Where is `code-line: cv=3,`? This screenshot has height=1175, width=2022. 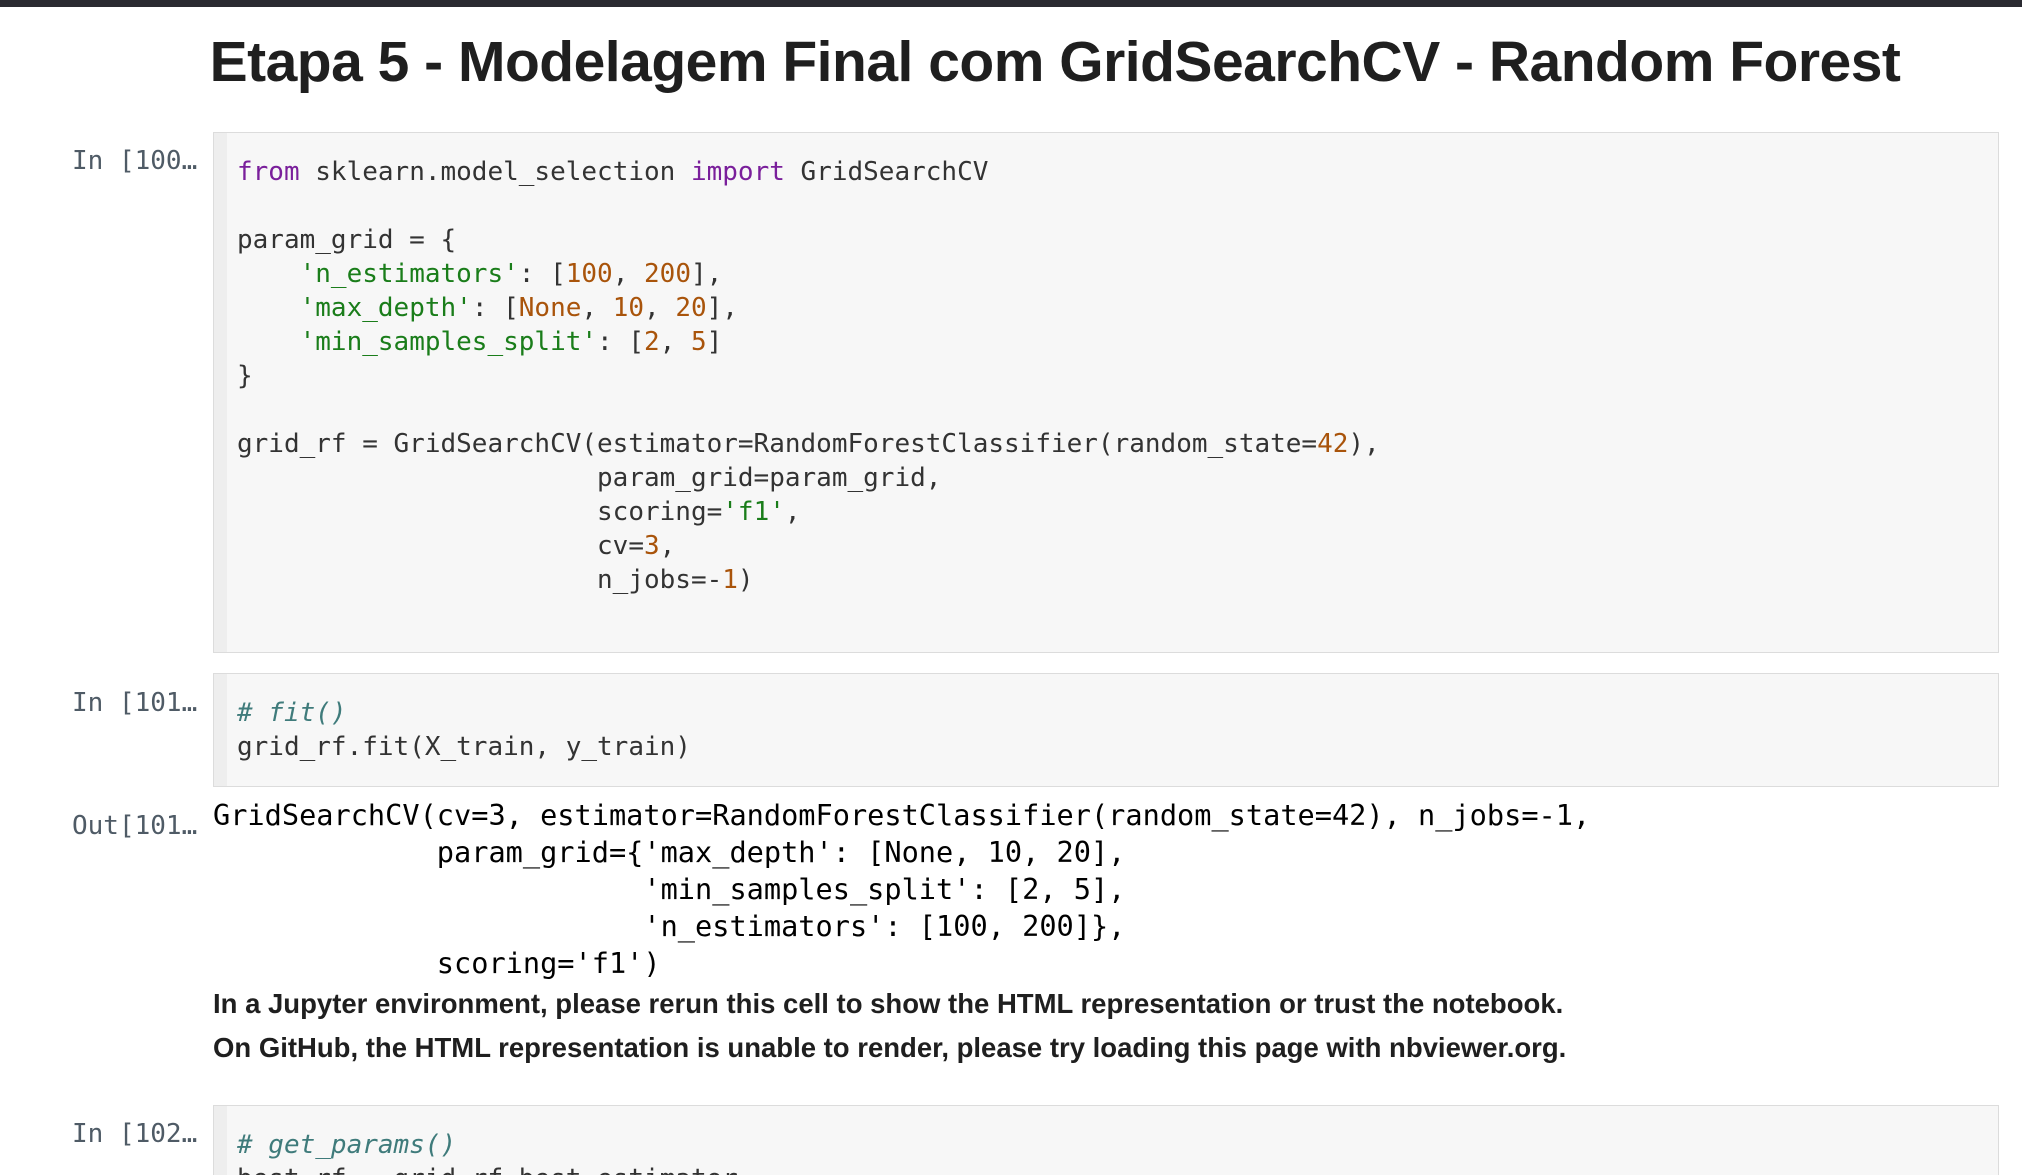
code-line: cv=3, is located at coordinates (456, 546).